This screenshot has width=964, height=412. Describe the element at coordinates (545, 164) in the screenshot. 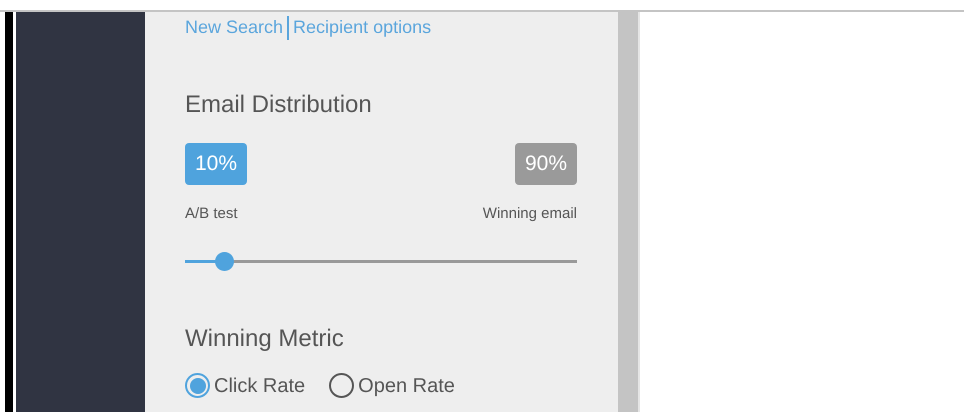

I see `percentage-badge: 90%` at that location.